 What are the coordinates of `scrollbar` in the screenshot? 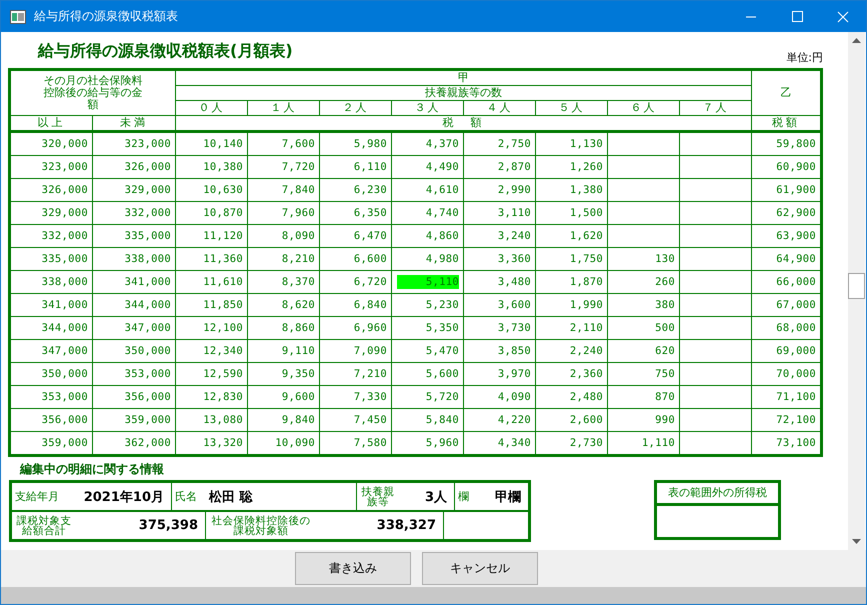 It's located at (856, 291).